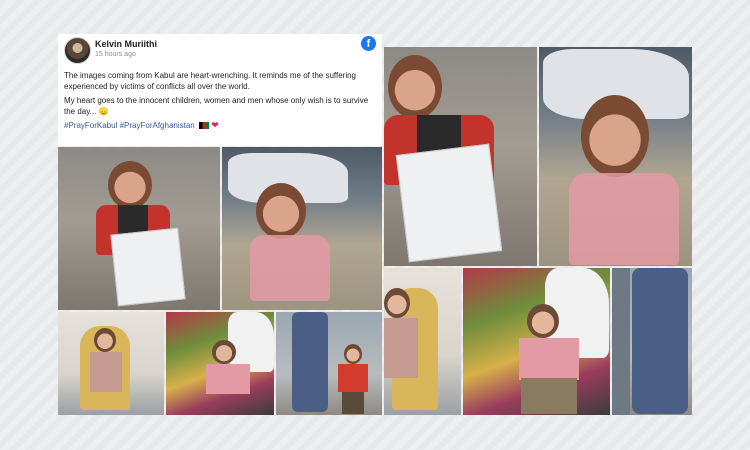 The width and height of the screenshot is (750, 450). What do you see at coordinates (368, 43) in the screenshot?
I see `facebook-icon: f` at bounding box center [368, 43].